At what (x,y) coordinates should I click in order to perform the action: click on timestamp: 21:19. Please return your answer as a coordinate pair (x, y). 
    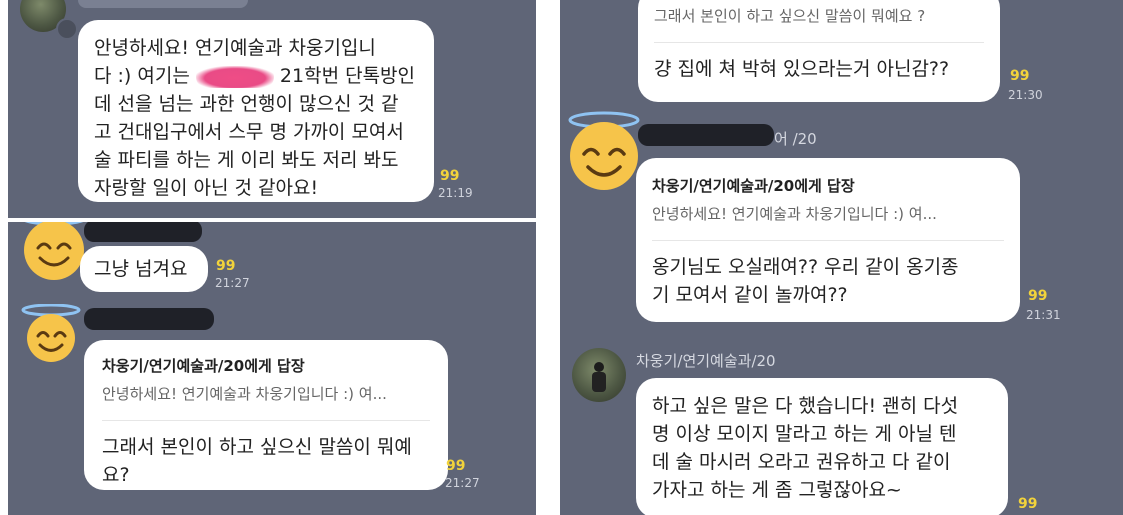
    Looking at the image, I should click on (455, 193).